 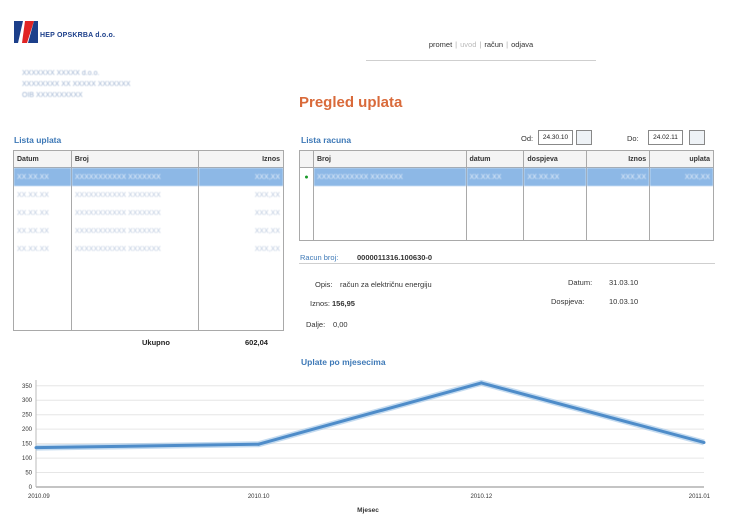 I want to click on dospjeva-label: Dospjeva:, so click(x=568, y=301).